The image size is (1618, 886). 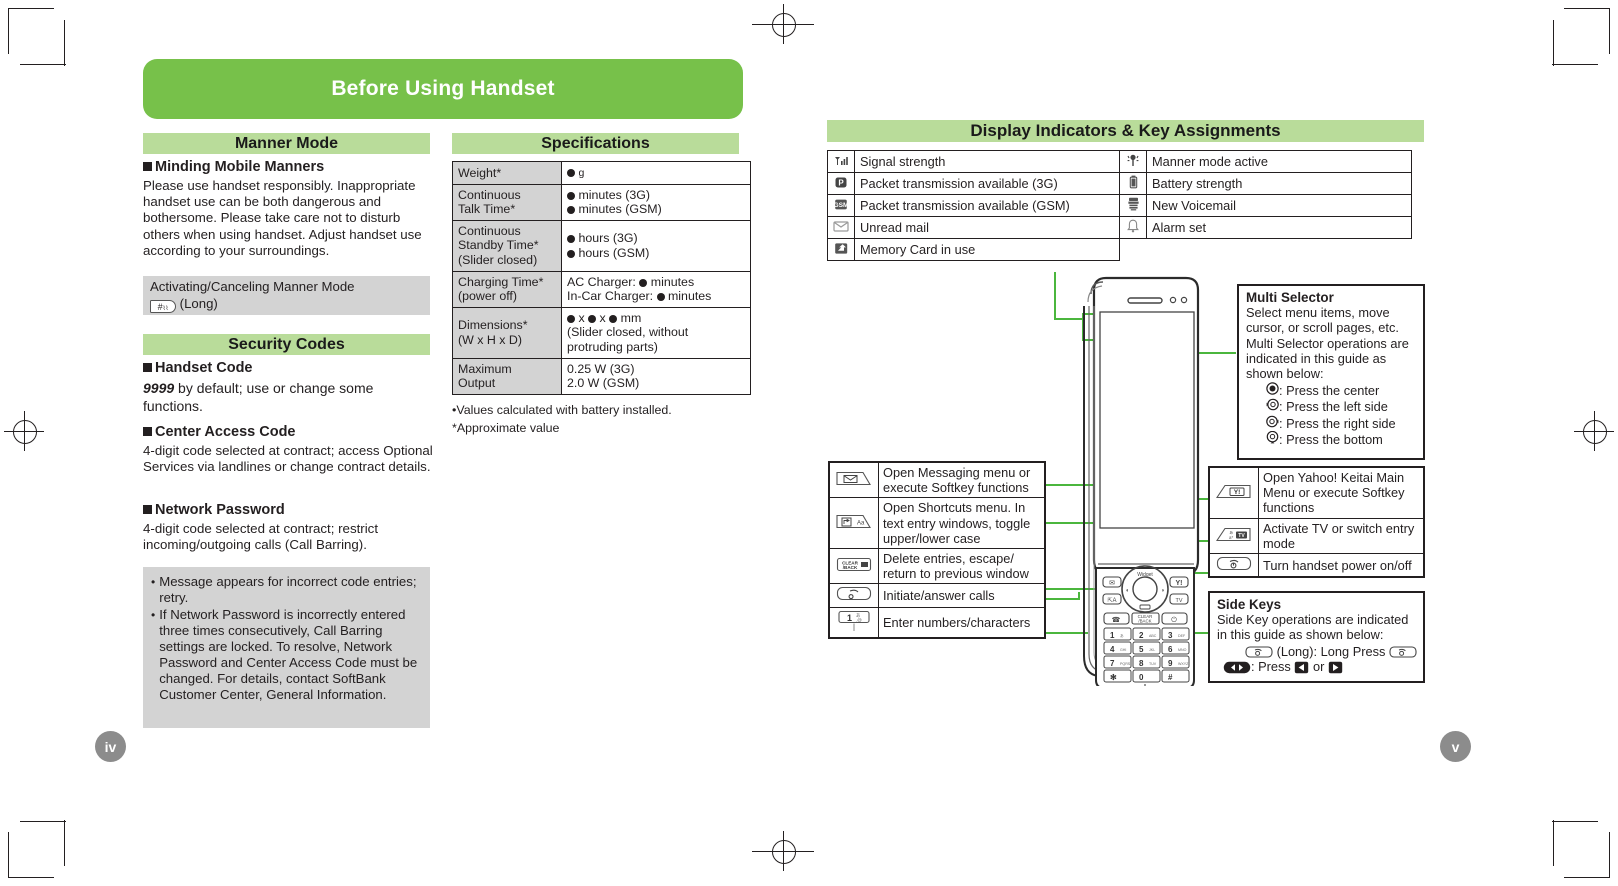 I want to click on svg-text: 6, so click(x=1170, y=649).